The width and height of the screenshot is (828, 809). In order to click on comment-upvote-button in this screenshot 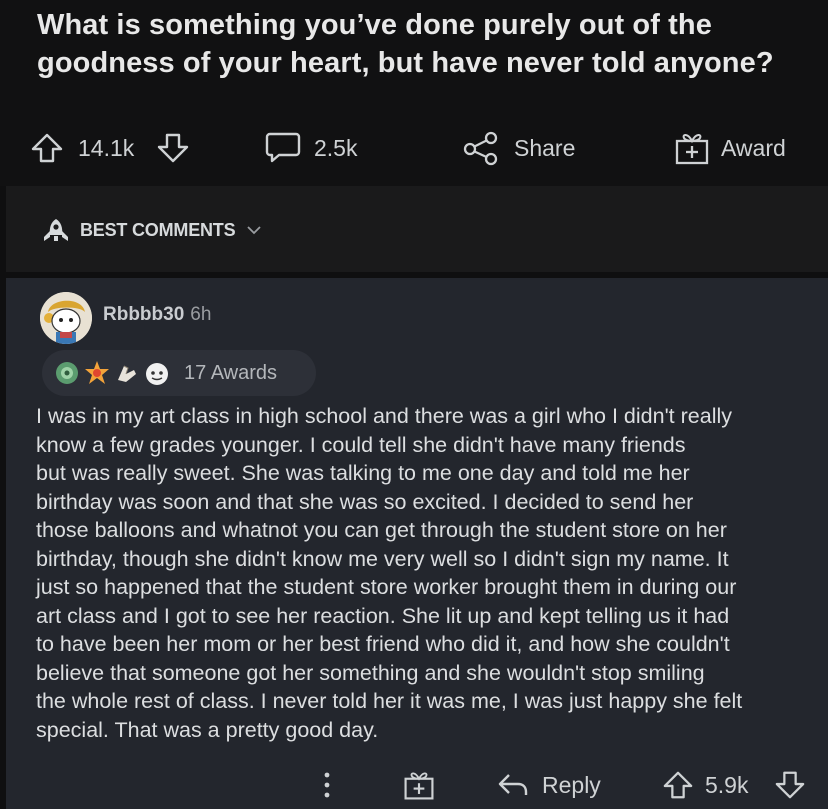, I will do `click(678, 785)`.